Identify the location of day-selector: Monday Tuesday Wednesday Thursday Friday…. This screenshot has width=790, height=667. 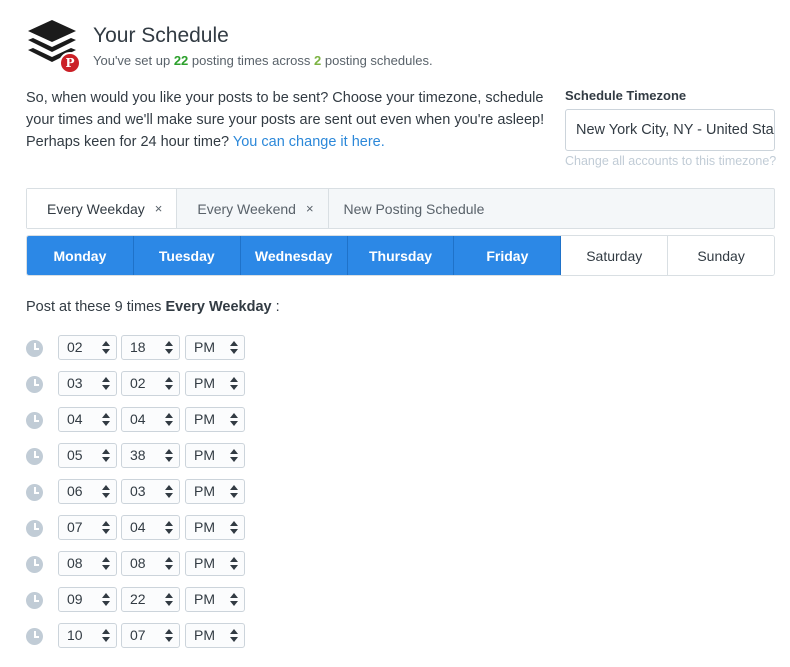
(400, 255).